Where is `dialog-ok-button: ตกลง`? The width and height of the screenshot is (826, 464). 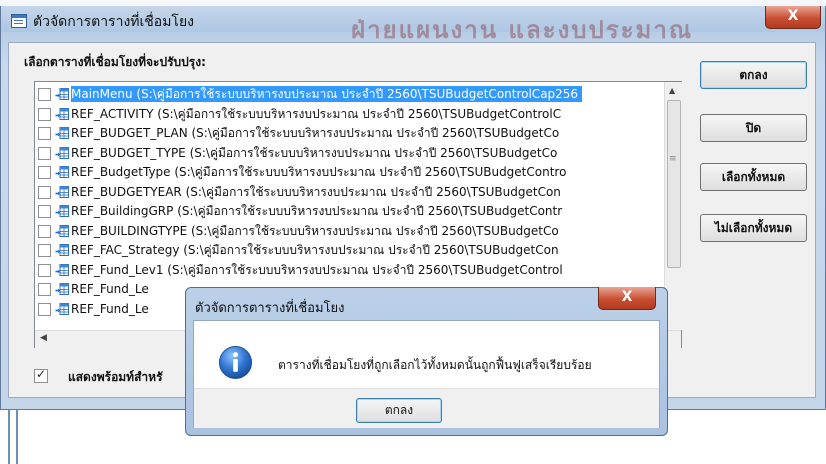
dialog-ok-button: ตกลง is located at coordinates (399, 410).